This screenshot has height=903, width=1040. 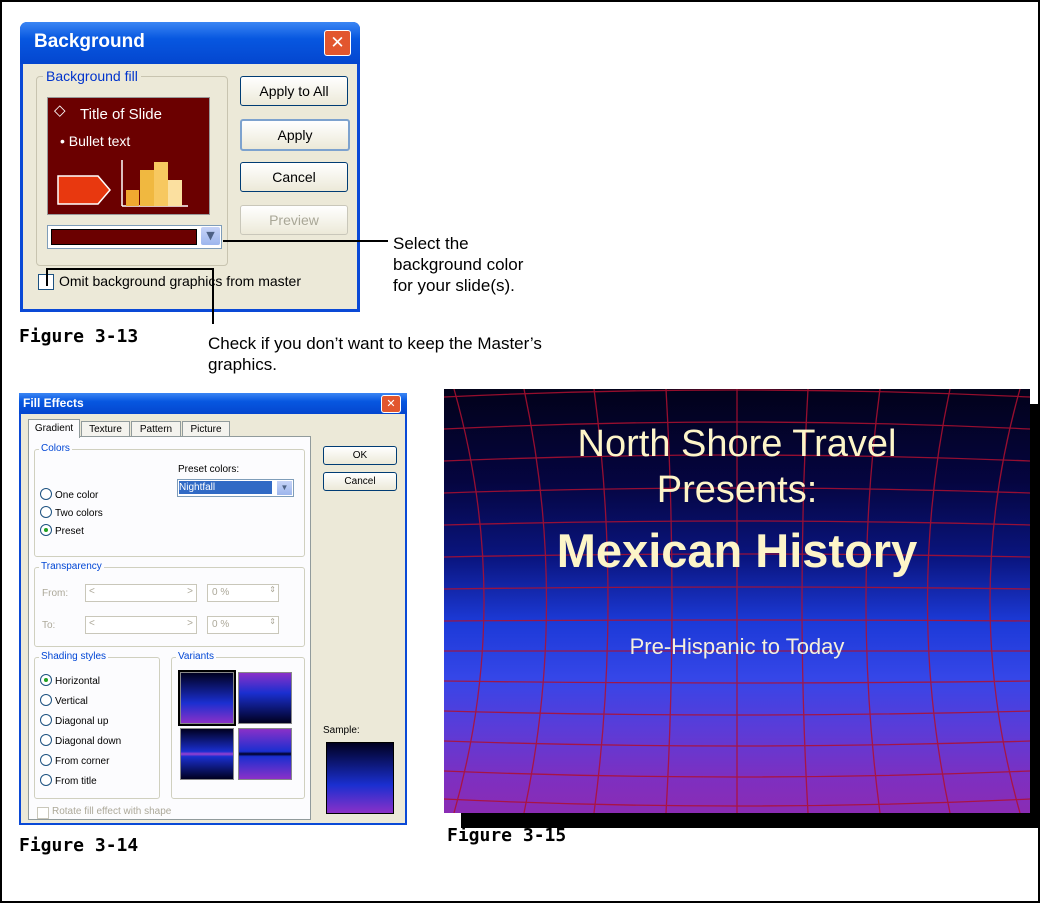 What do you see at coordinates (360, 455) in the screenshot?
I see `ok-button: OK` at bounding box center [360, 455].